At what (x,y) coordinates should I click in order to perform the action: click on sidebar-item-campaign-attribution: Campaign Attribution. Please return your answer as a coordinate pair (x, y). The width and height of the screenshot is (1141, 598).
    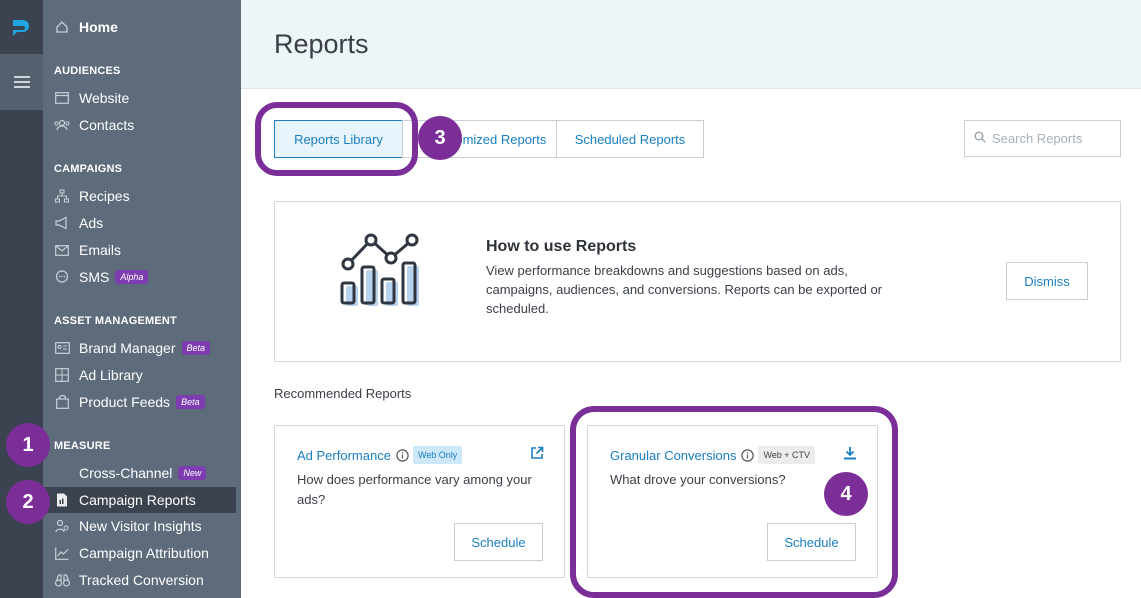
    Looking at the image, I should click on (139, 553).